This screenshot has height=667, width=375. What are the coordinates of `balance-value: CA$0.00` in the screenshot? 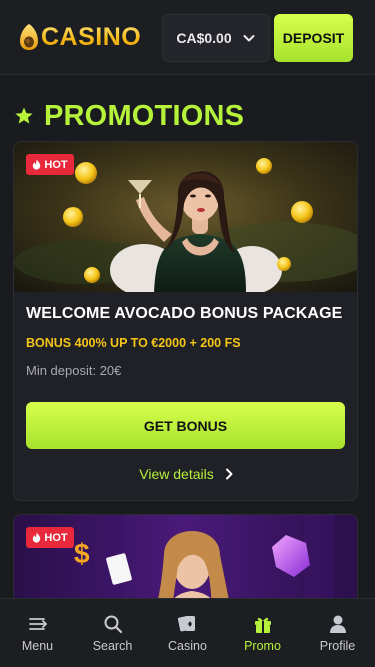 It's located at (204, 38).